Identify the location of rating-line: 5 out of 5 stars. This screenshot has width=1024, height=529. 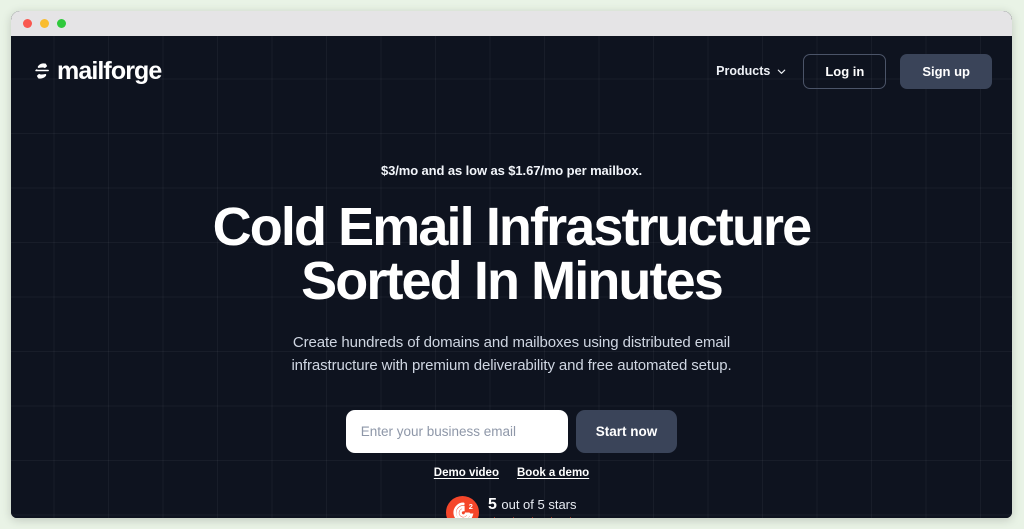
(532, 505).